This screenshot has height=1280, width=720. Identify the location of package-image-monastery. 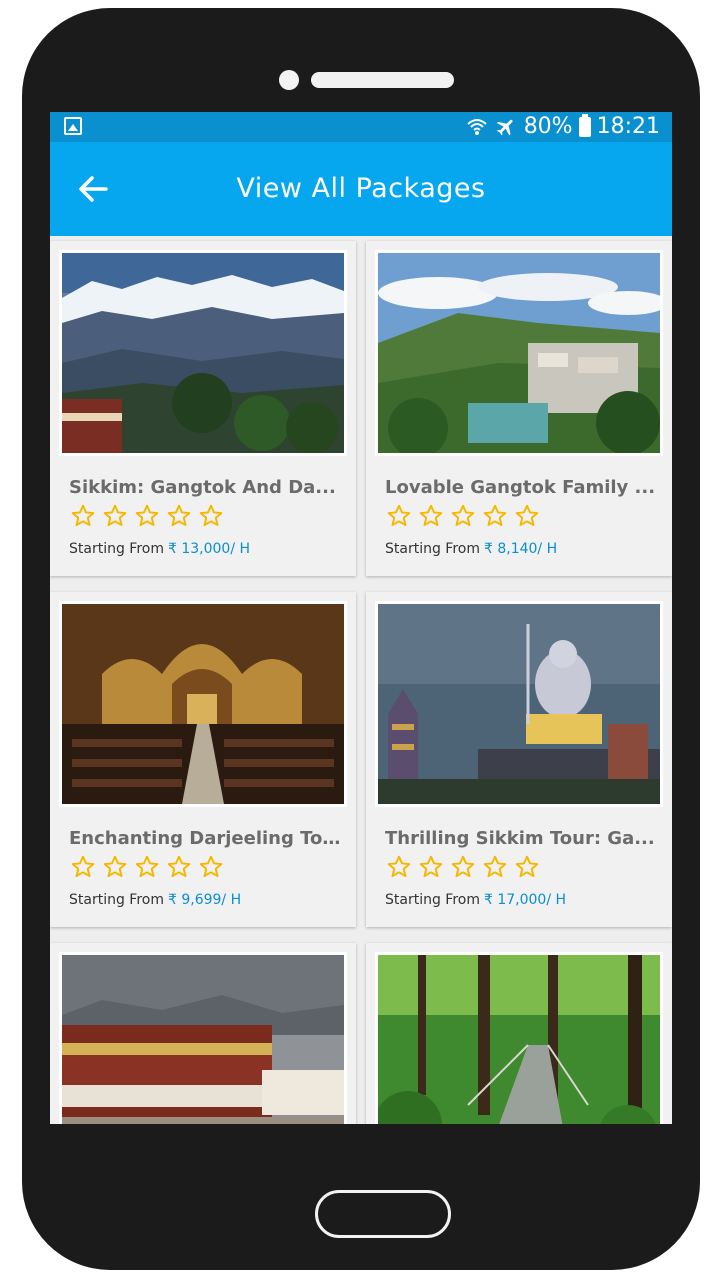
(203, 1039).